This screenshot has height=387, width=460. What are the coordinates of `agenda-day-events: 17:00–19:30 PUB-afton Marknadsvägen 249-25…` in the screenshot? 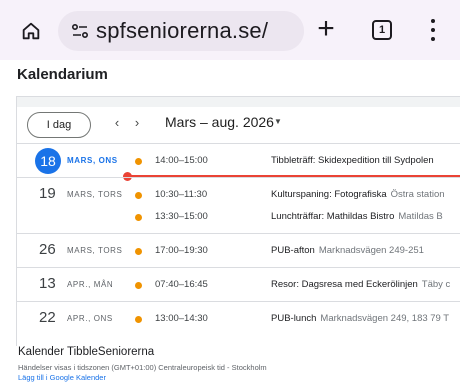 It's located at (238, 251).